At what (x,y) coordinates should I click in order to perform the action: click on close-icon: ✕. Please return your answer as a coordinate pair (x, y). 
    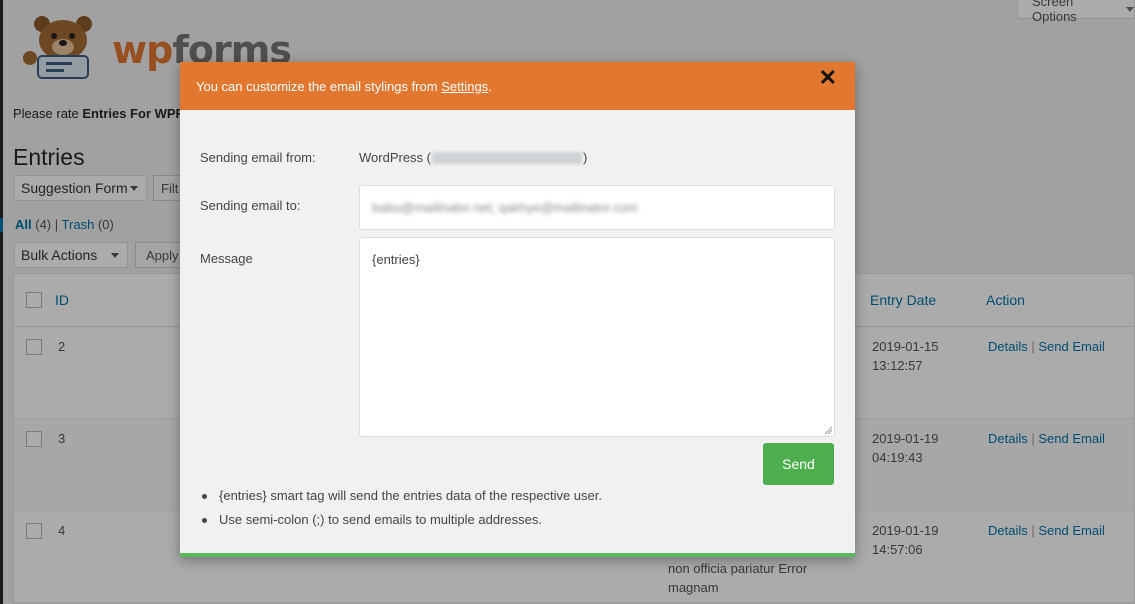
    Looking at the image, I should click on (828, 78).